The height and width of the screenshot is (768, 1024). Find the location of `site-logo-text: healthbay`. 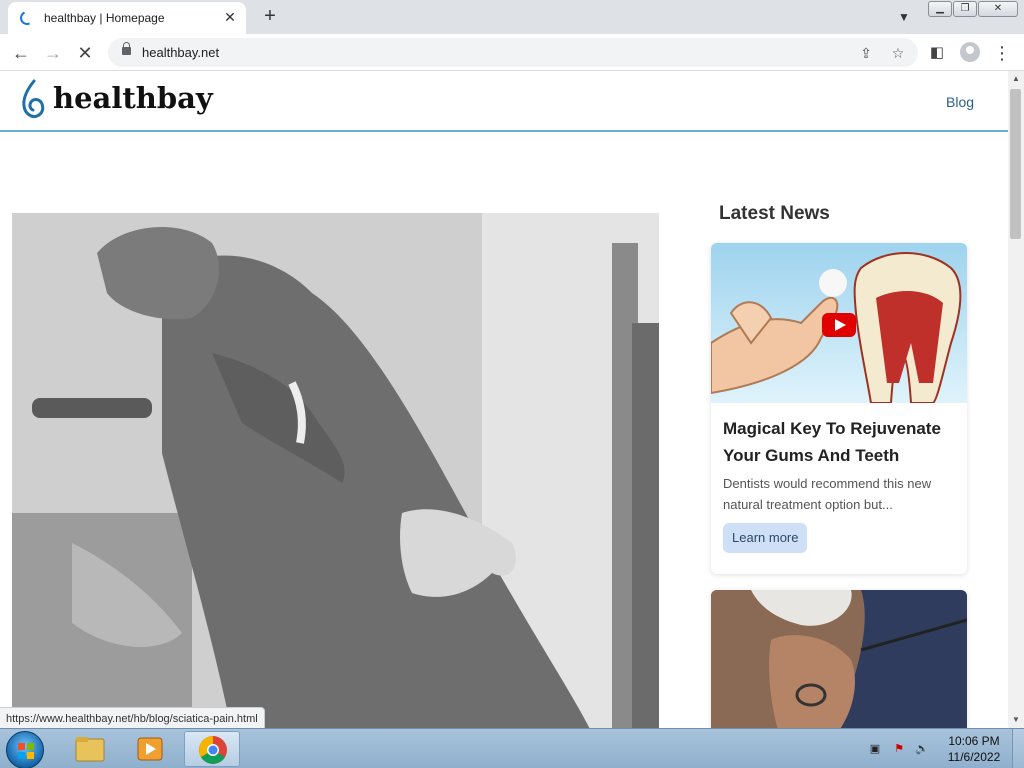

site-logo-text: healthbay is located at coordinates (133, 98).